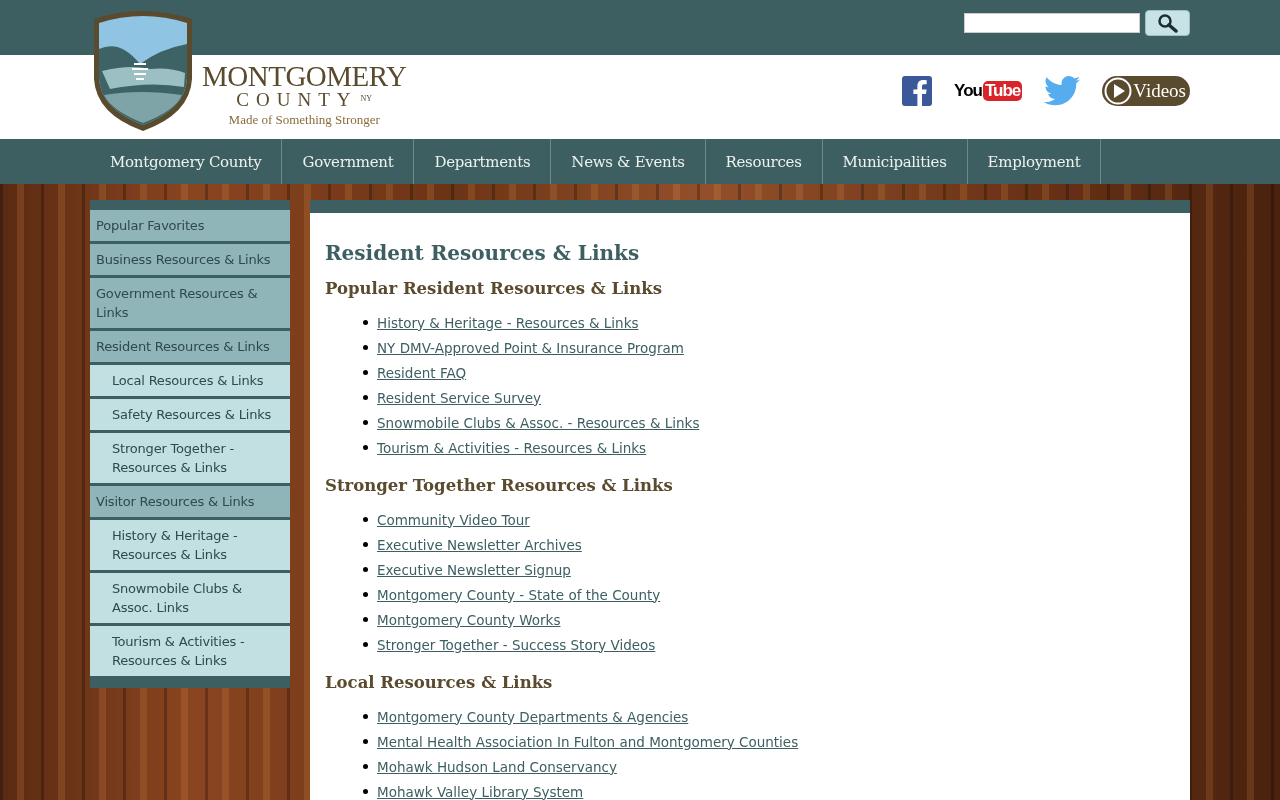  Describe the element at coordinates (190, 225) in the screenshot. I see `sidebar-item: Popular Favorites` at that location.